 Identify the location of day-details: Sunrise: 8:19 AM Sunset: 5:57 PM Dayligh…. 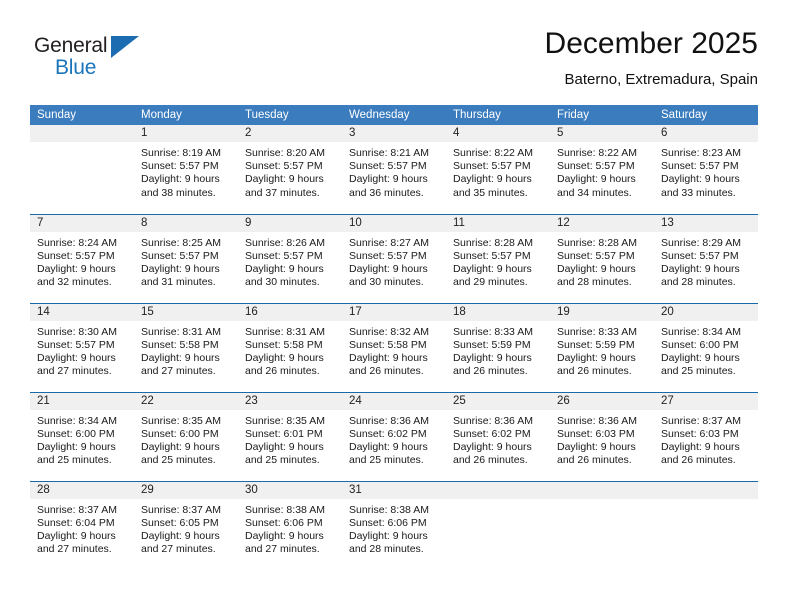
(186, 171).